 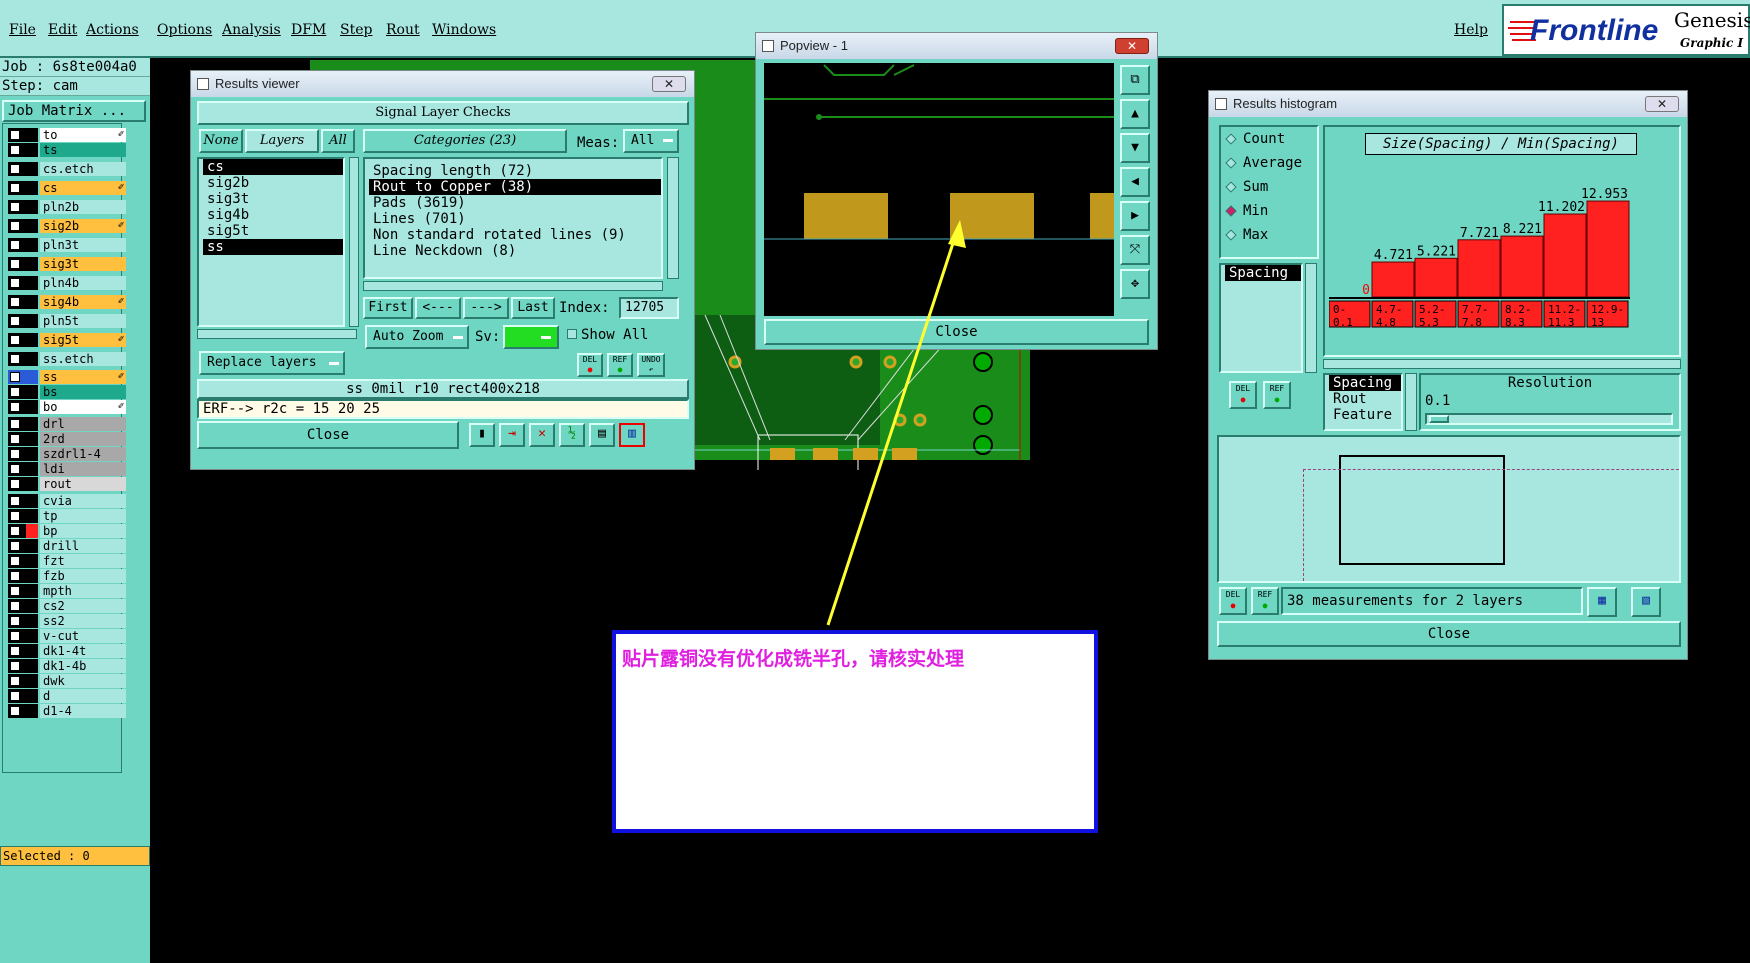 I want to click on tab-none: None, so click(x=221, y=141).